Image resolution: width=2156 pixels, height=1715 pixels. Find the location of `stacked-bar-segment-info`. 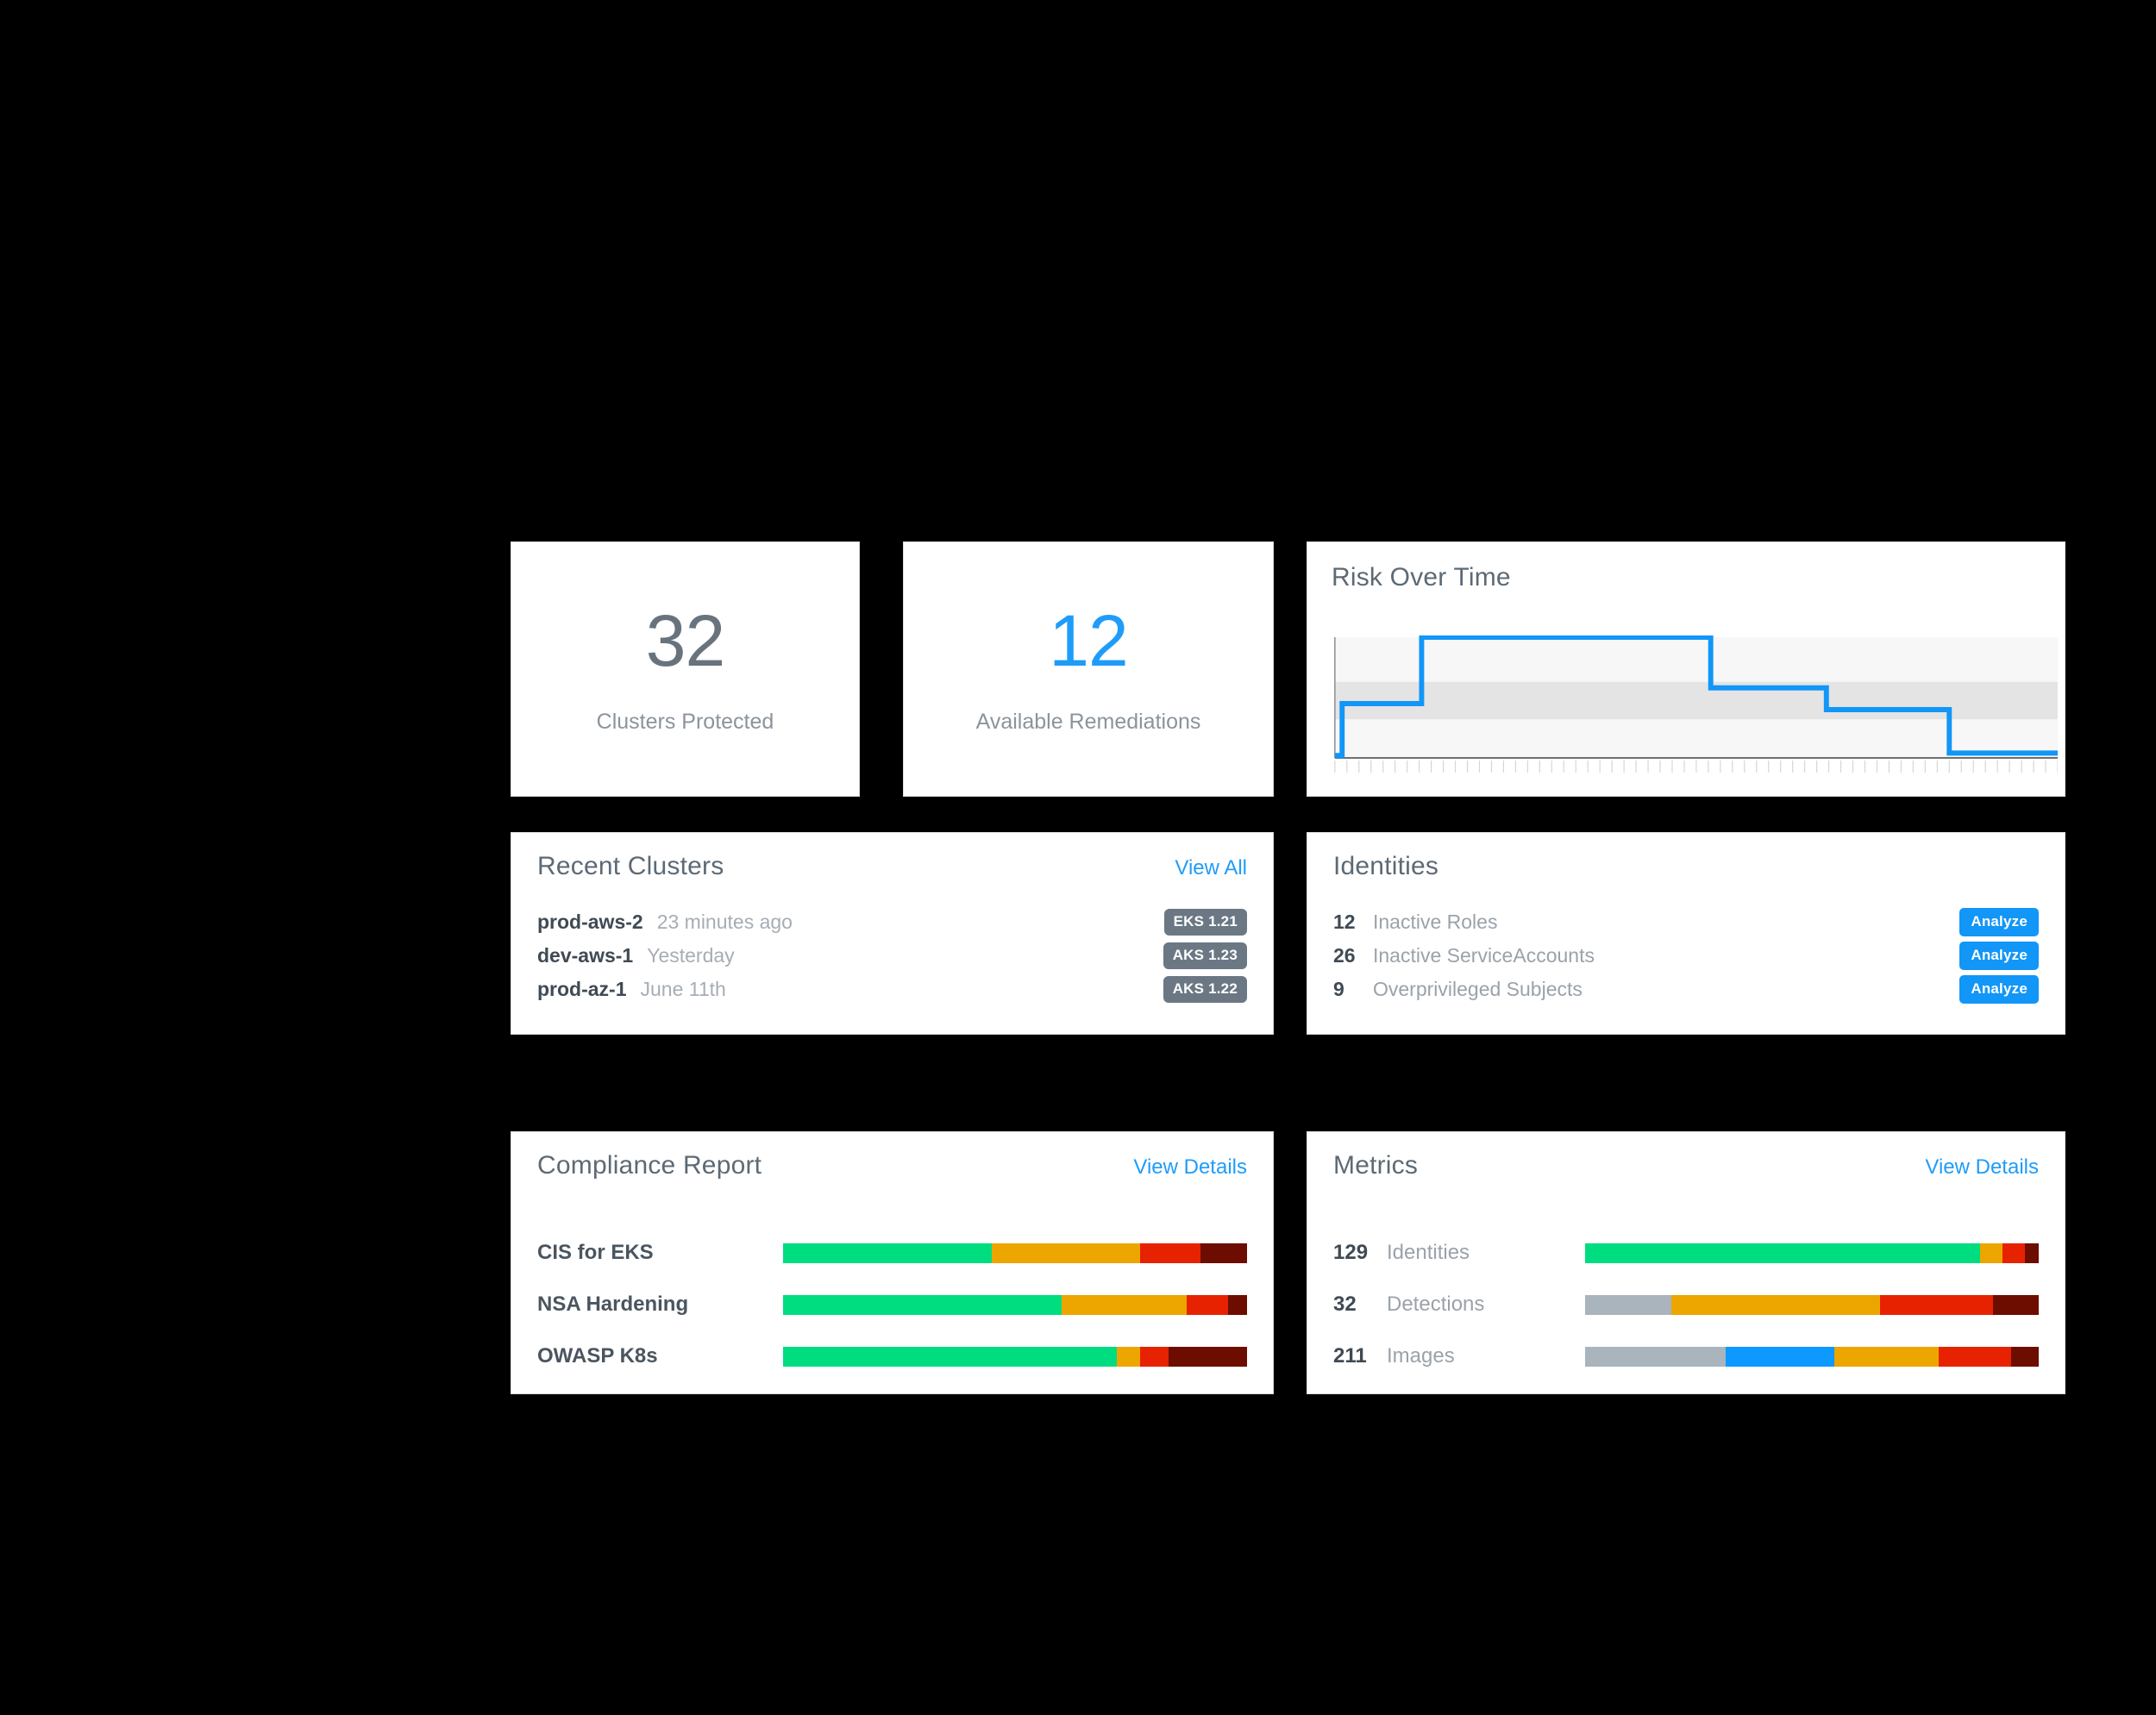

stacked-bar-segment-info is located at coordinates (1780, 1357).